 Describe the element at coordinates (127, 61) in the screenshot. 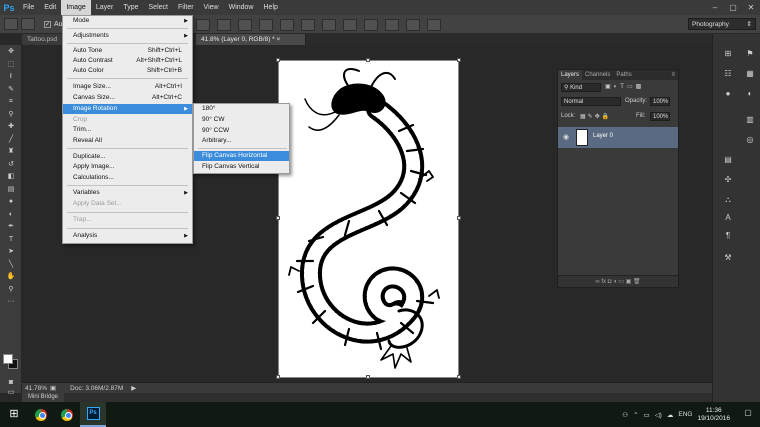

I see `menu-item-auto-contrast: Auto Contrast Alt+Shift+Ctrl+L` at that location.